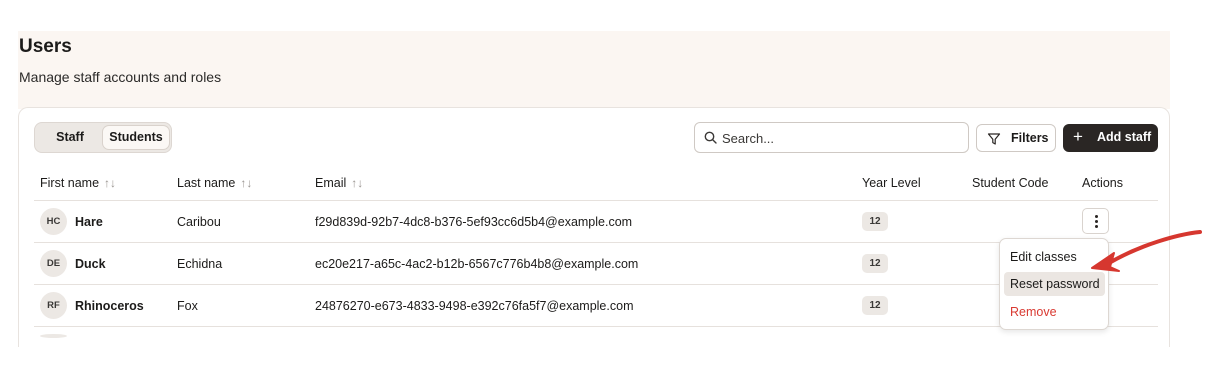 The height and width of the screenshot is (380, 1210). I want to click on column-header-year-level: Year Level, so click(891, 183).